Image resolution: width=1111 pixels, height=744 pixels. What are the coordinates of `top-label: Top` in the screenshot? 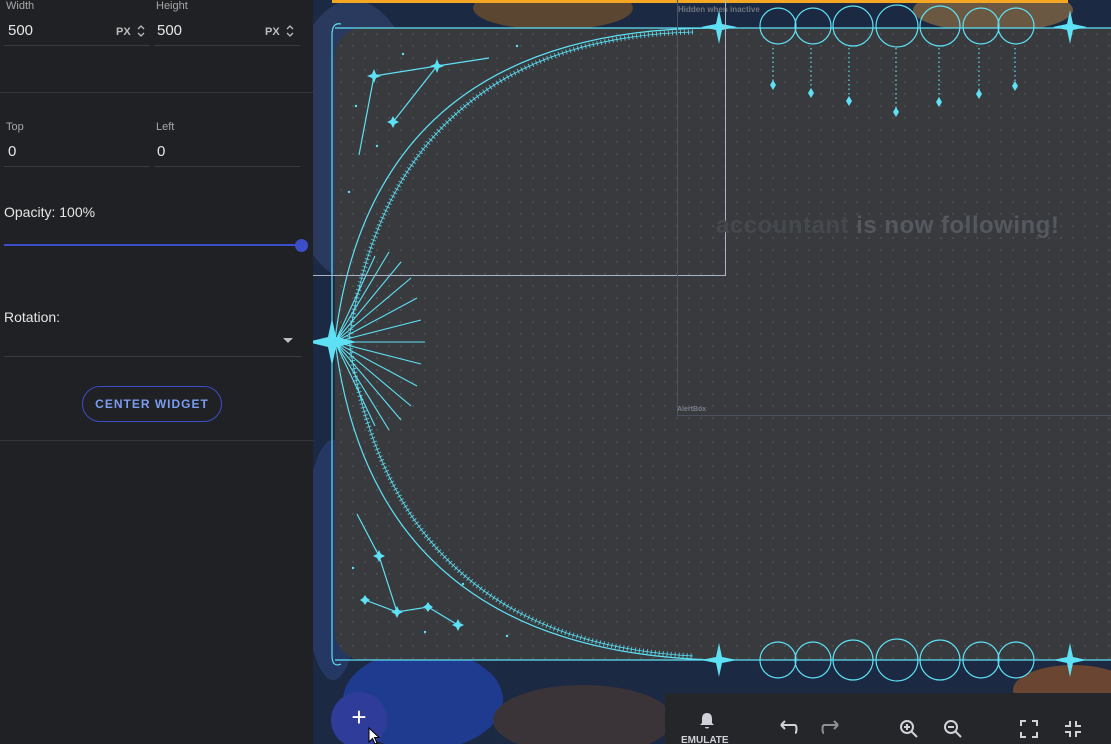 It's located at (15, 127).